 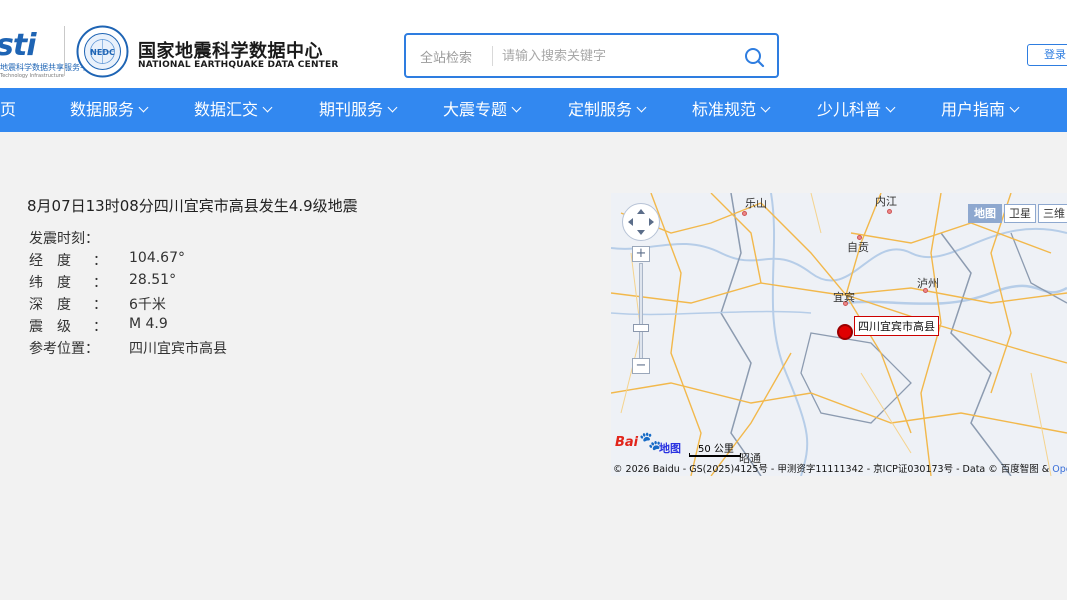 I want to click on info-value: M 4.9, so click(x=148, y=324).